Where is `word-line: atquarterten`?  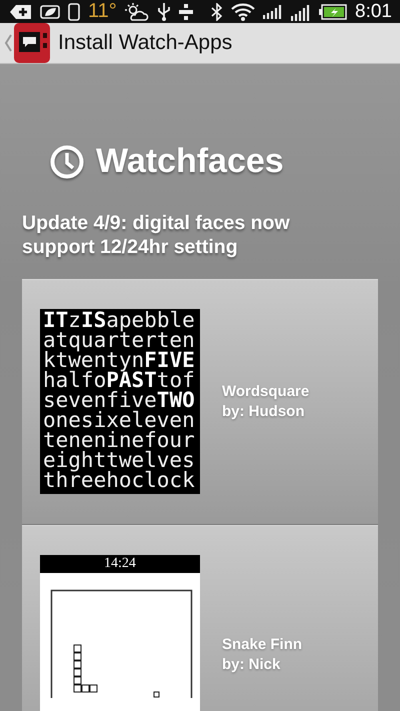 word-line: atquarterten is located at coordinates (119, 340).